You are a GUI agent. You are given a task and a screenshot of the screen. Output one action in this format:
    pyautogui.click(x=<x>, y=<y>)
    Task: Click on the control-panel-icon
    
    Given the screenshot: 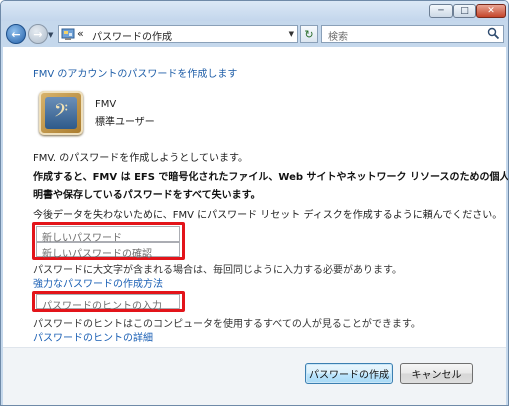 What is the action you would take?
    pyautogui.click(x=68, y=34)
    